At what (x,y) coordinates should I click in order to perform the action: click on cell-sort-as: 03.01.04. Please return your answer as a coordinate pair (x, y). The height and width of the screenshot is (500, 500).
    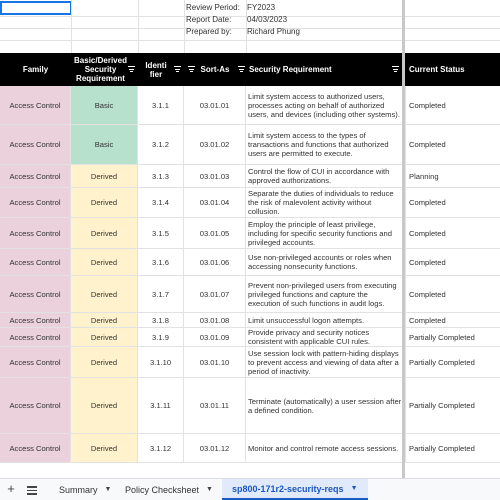
    Looking at the image, I should click on (215, 202).